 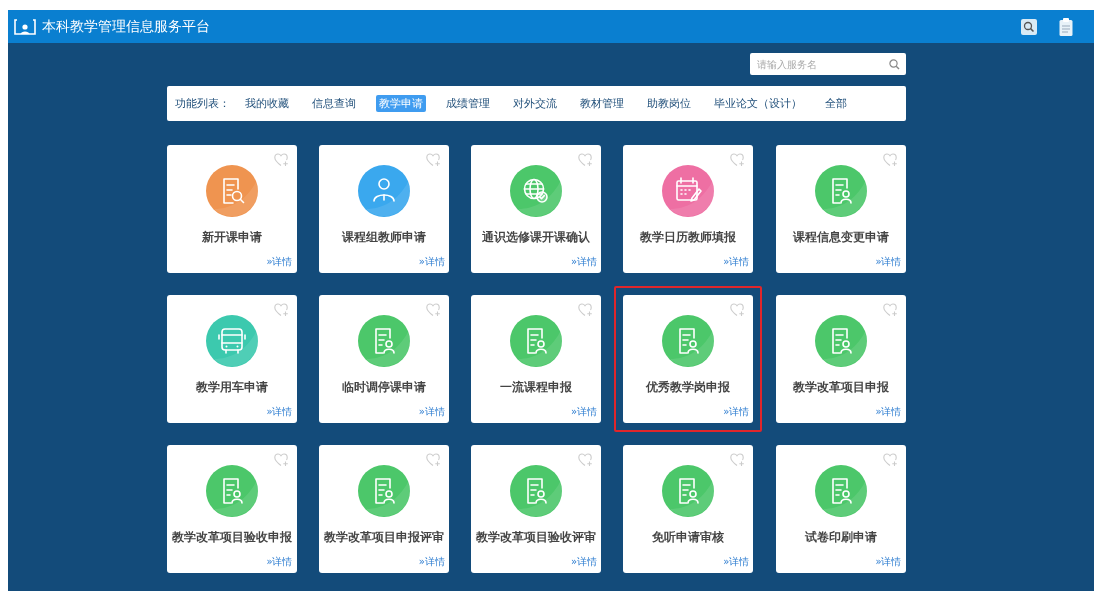 What do you see at coordinates (202, 103) in the screenshot?
I see `function-list-label: 功能列表：` at bounding box center [202, 103].